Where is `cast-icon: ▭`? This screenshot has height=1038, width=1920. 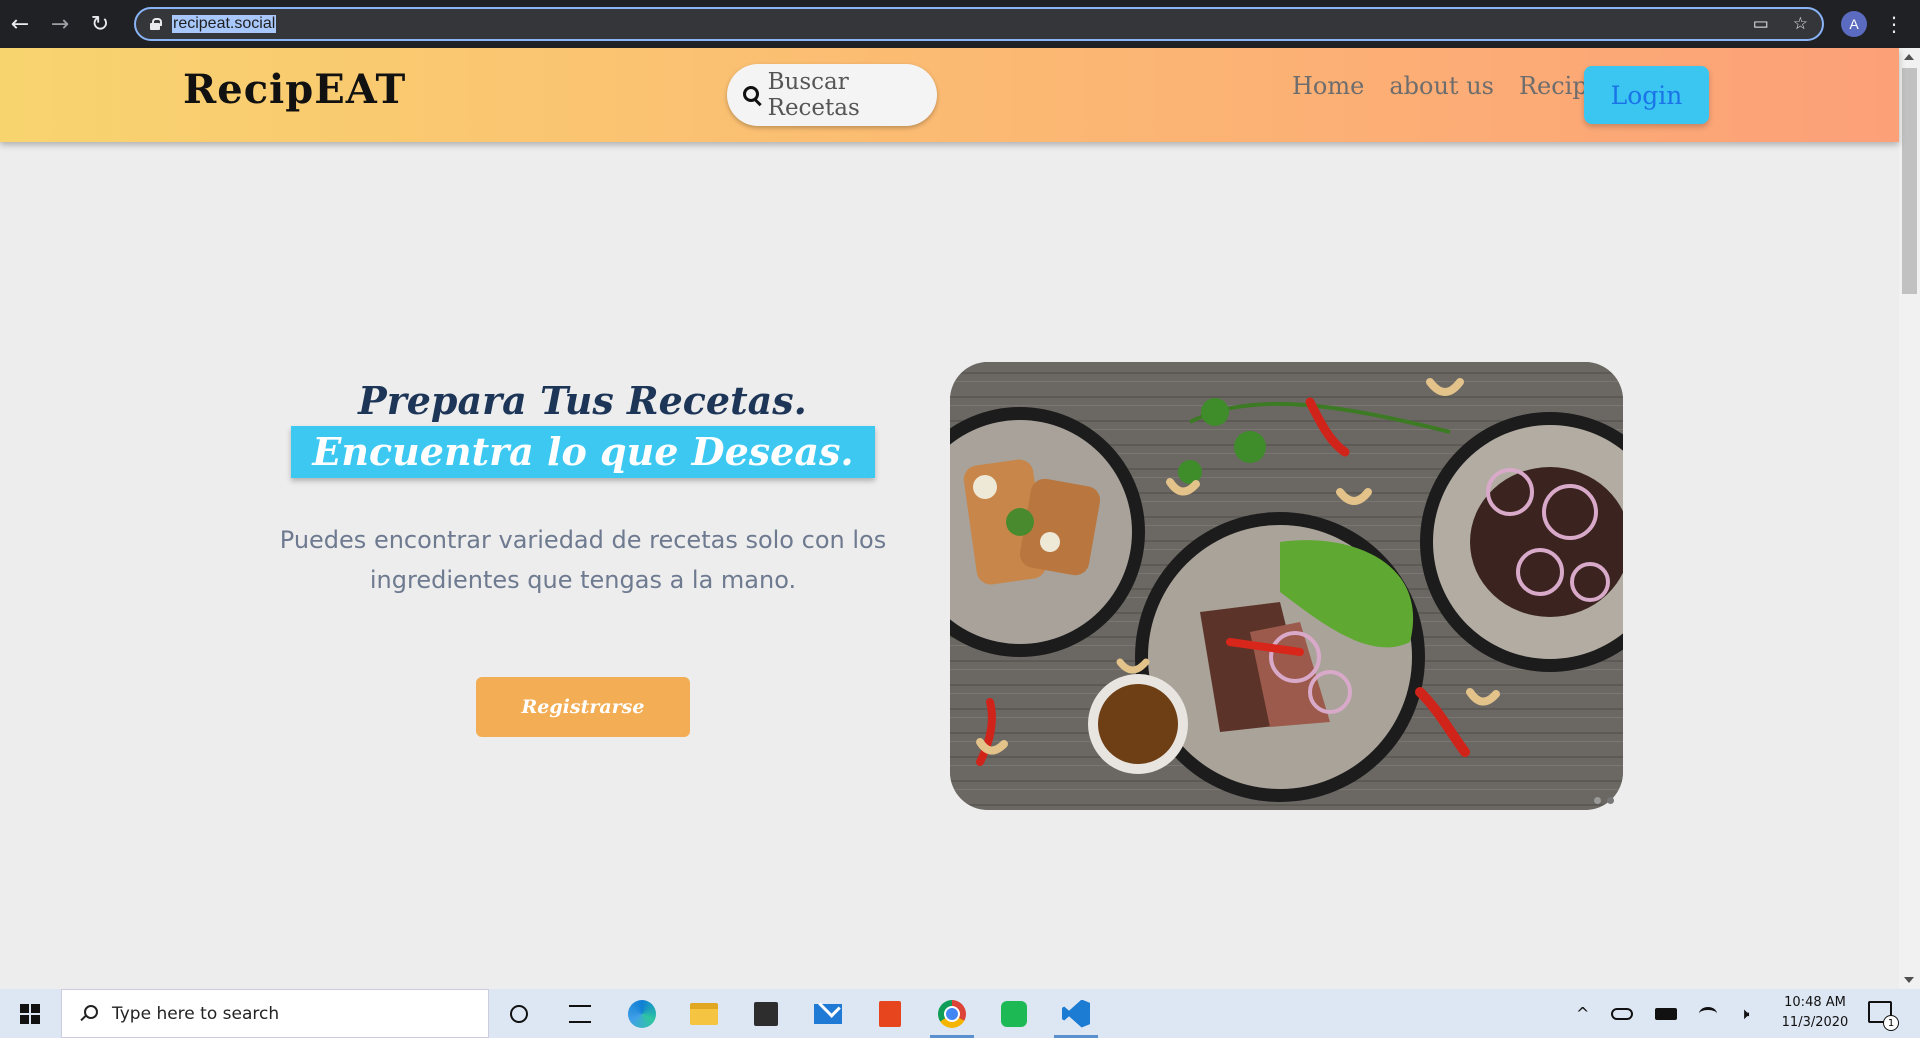
cast-icon: ▭ is located at coordinates (1761, 24).